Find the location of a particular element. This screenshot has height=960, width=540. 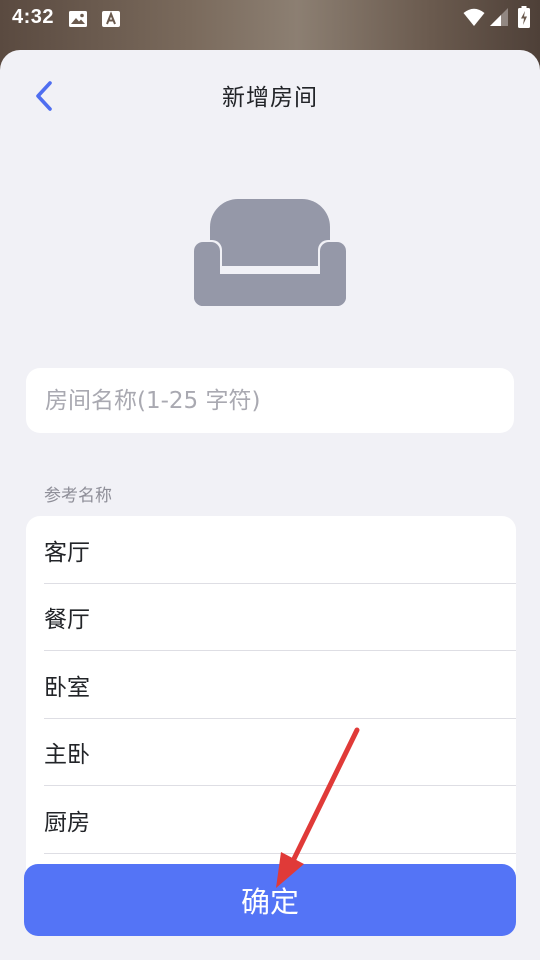

battery-charging-icon is located at coordinates (524, 19).